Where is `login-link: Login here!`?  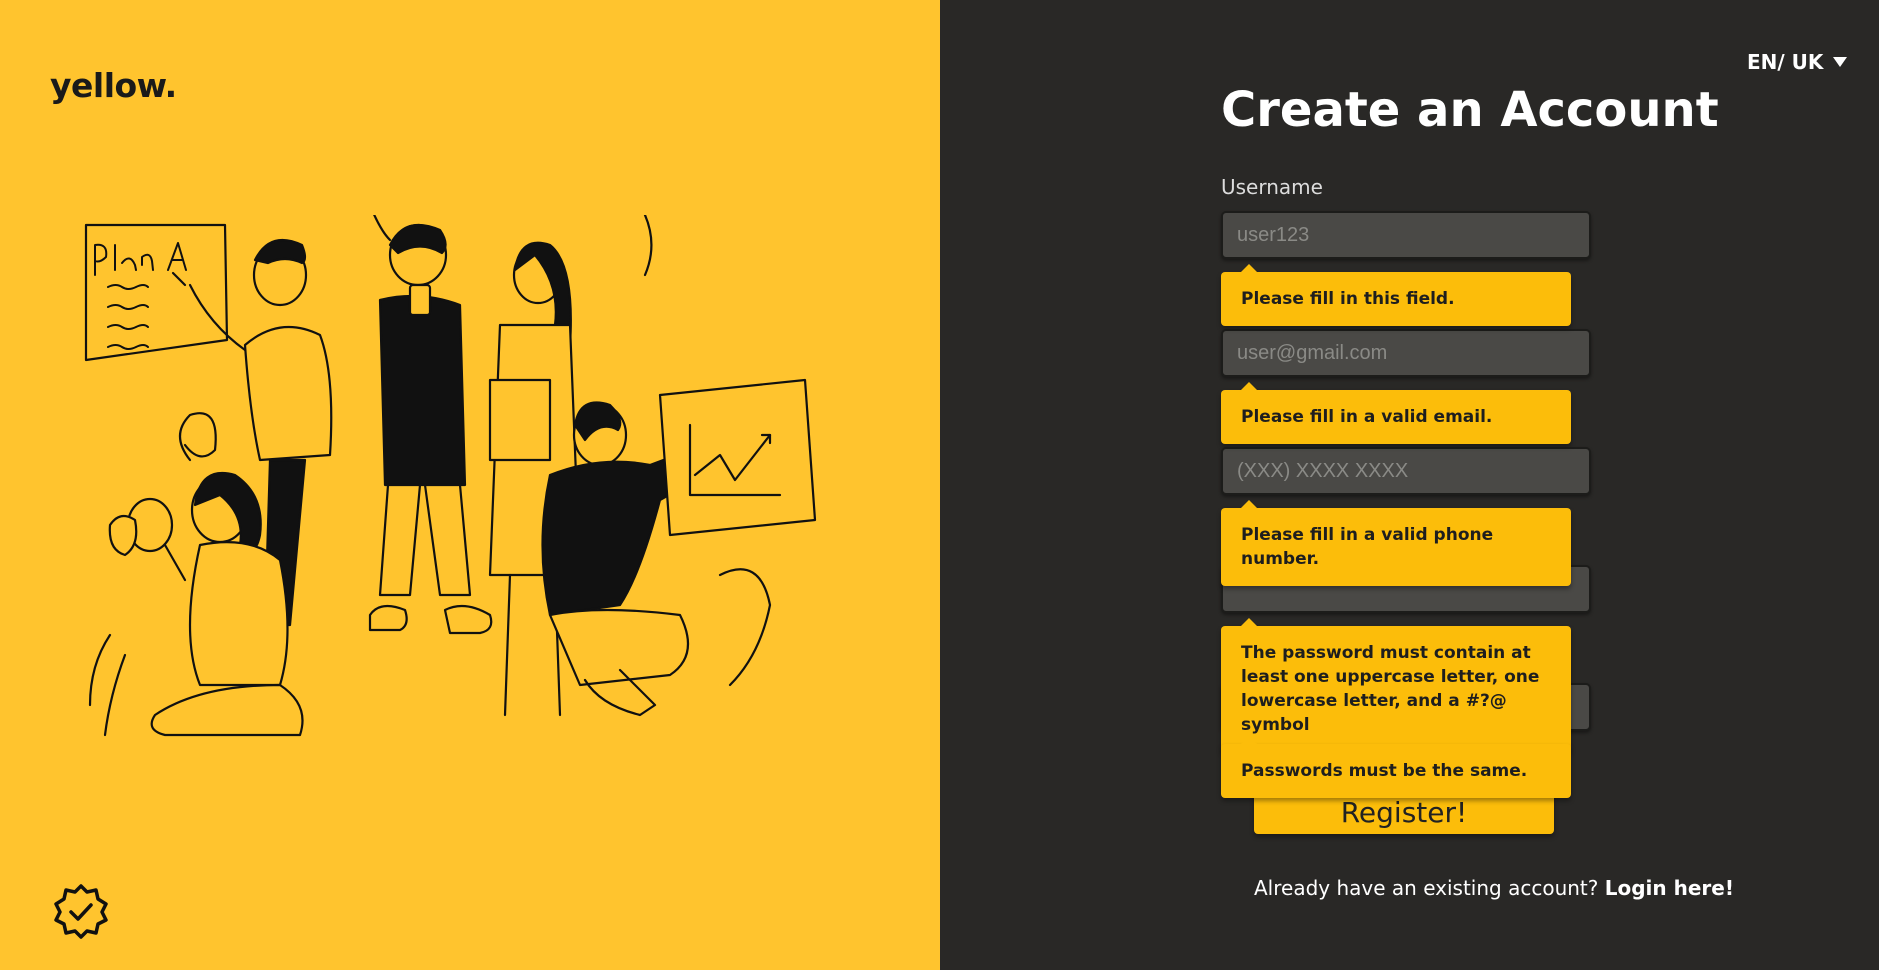 login-link: Login here! is located at coordinates (1669, 888).